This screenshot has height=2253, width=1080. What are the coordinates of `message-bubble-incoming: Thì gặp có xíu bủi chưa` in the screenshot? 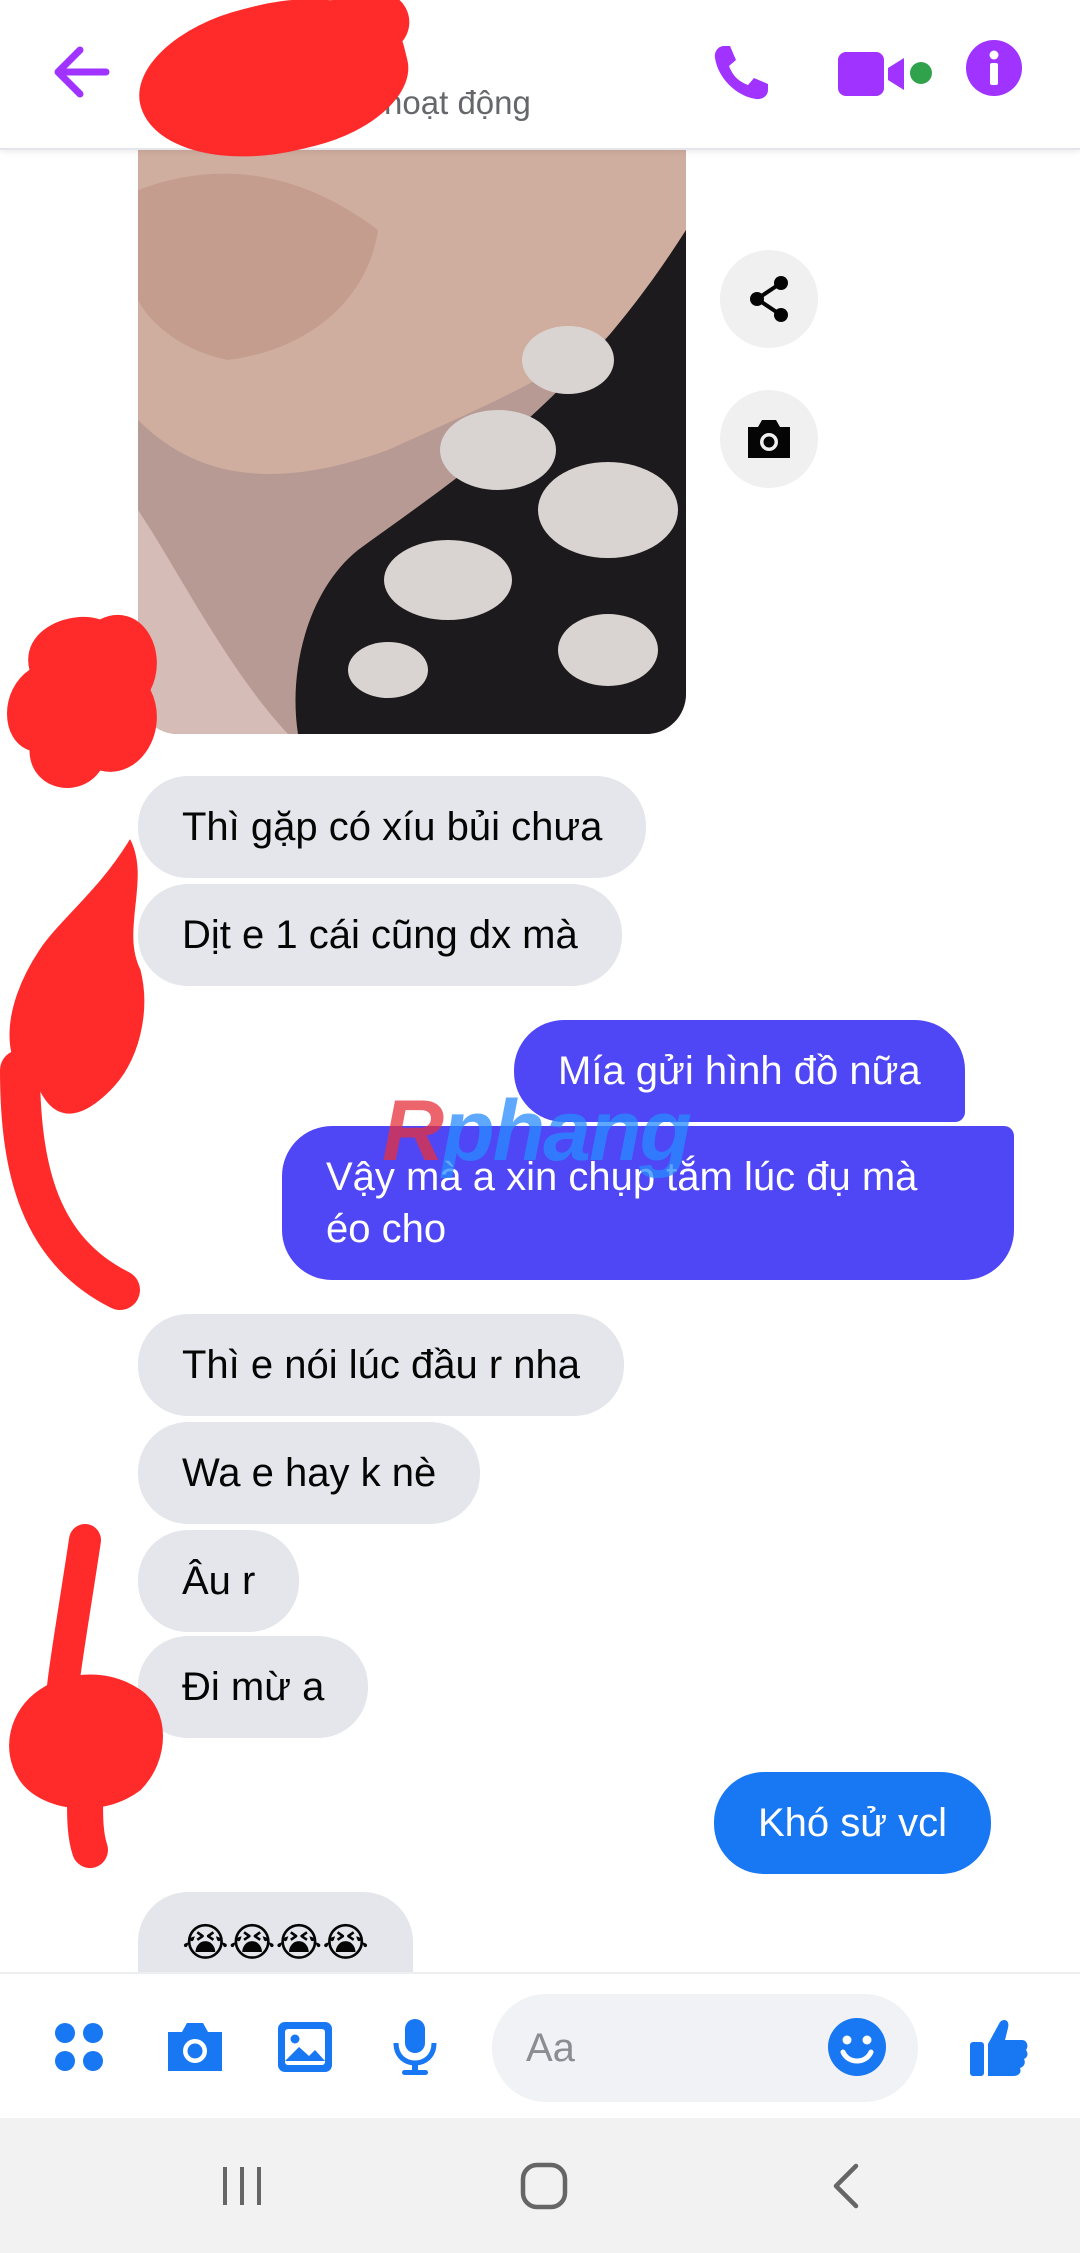 It's located at (392, 827).